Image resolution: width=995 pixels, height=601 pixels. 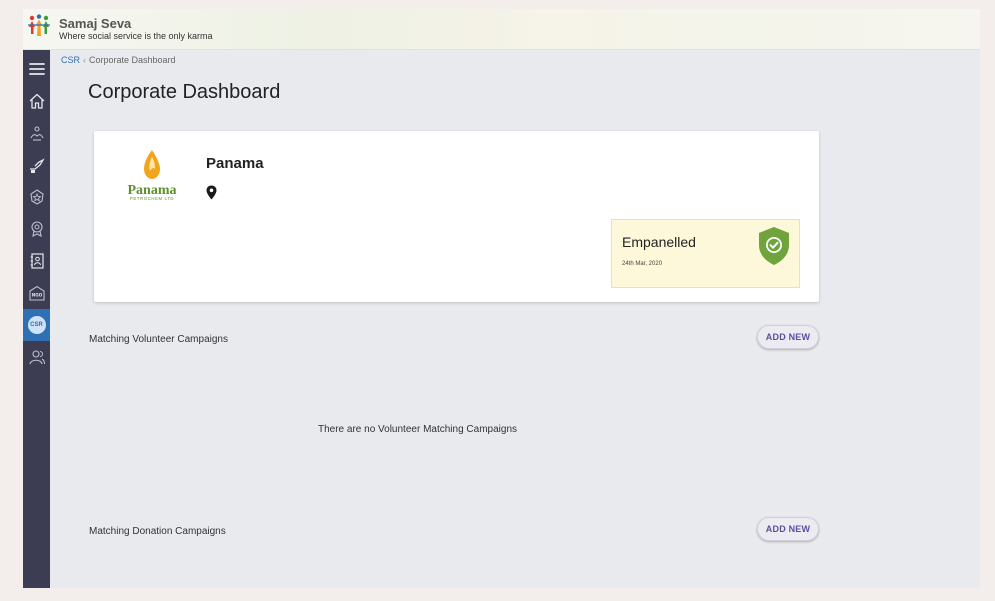 What do you see at coordinates (36, 295) in the screenshot?
I see `svg-text: NGO` at bounding box center [36, 295].